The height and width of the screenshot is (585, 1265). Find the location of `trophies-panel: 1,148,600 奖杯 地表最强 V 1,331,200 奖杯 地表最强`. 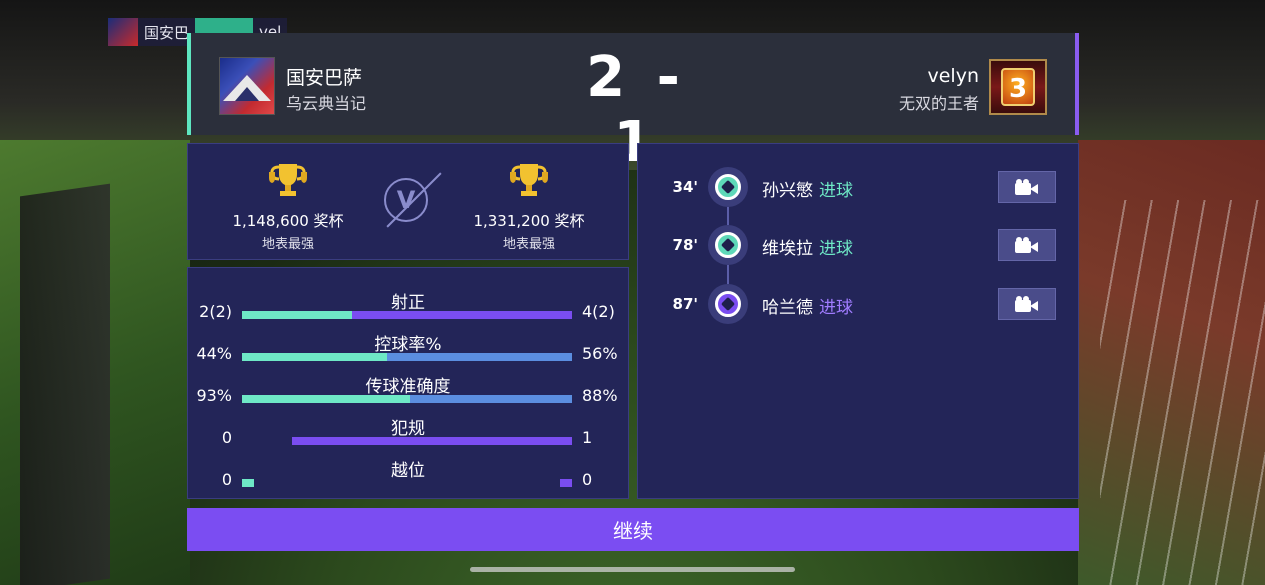

trophies-panel: 1,148,600 奖杯 地表最强 V 1,331,200 奖杯 地表最强 is located at coordinates (408, 201).